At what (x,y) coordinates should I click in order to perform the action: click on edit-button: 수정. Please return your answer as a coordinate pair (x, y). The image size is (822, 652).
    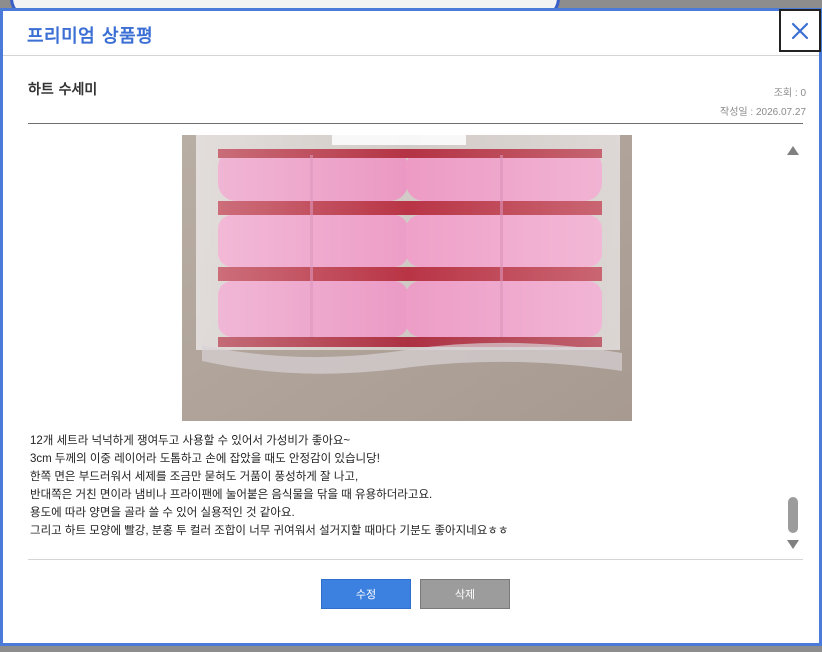
    Looking at the image, I should click on (366, 594).